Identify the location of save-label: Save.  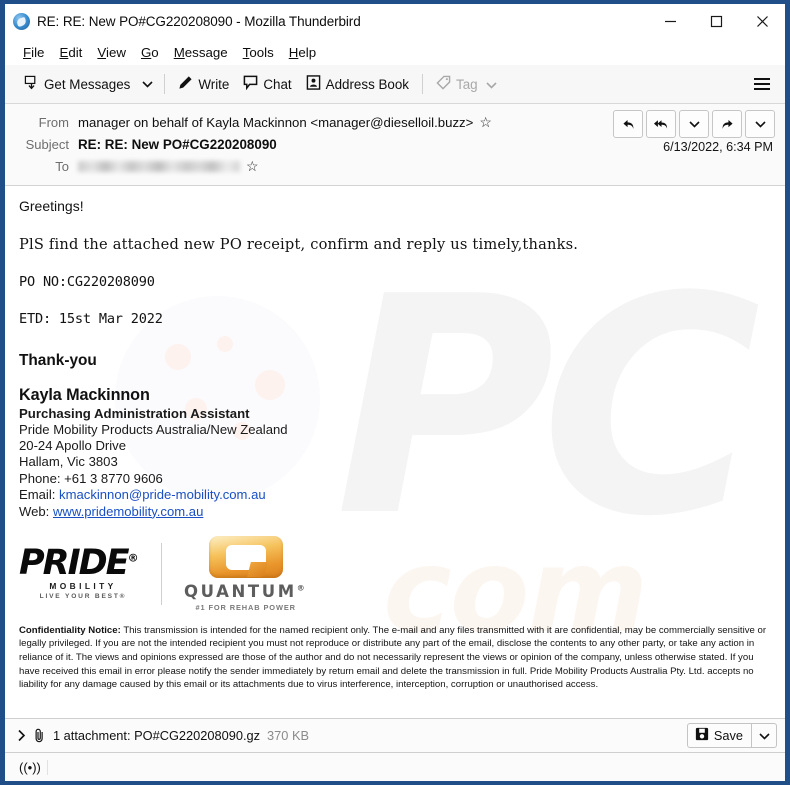
(728, 735).